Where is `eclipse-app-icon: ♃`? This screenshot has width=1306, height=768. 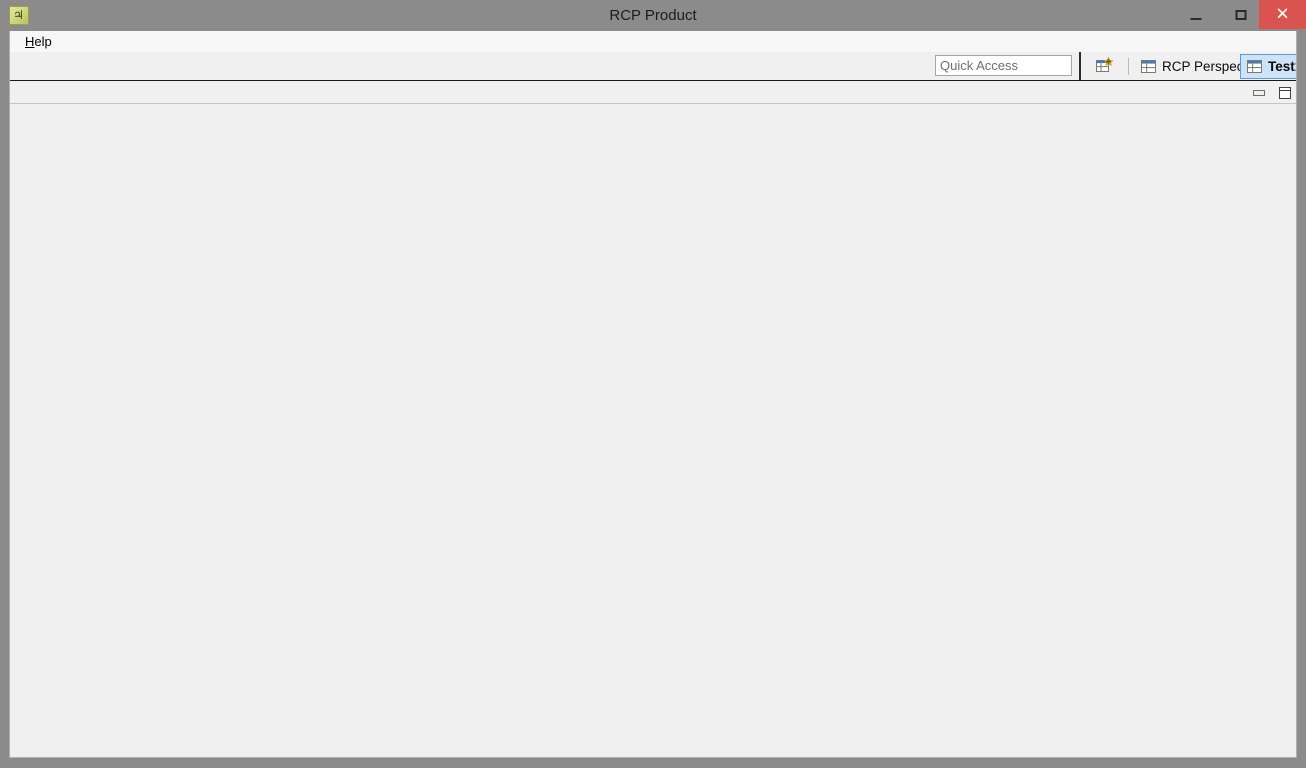
eclipse-app-icon: ♃ is located at coordinates (19, 15).